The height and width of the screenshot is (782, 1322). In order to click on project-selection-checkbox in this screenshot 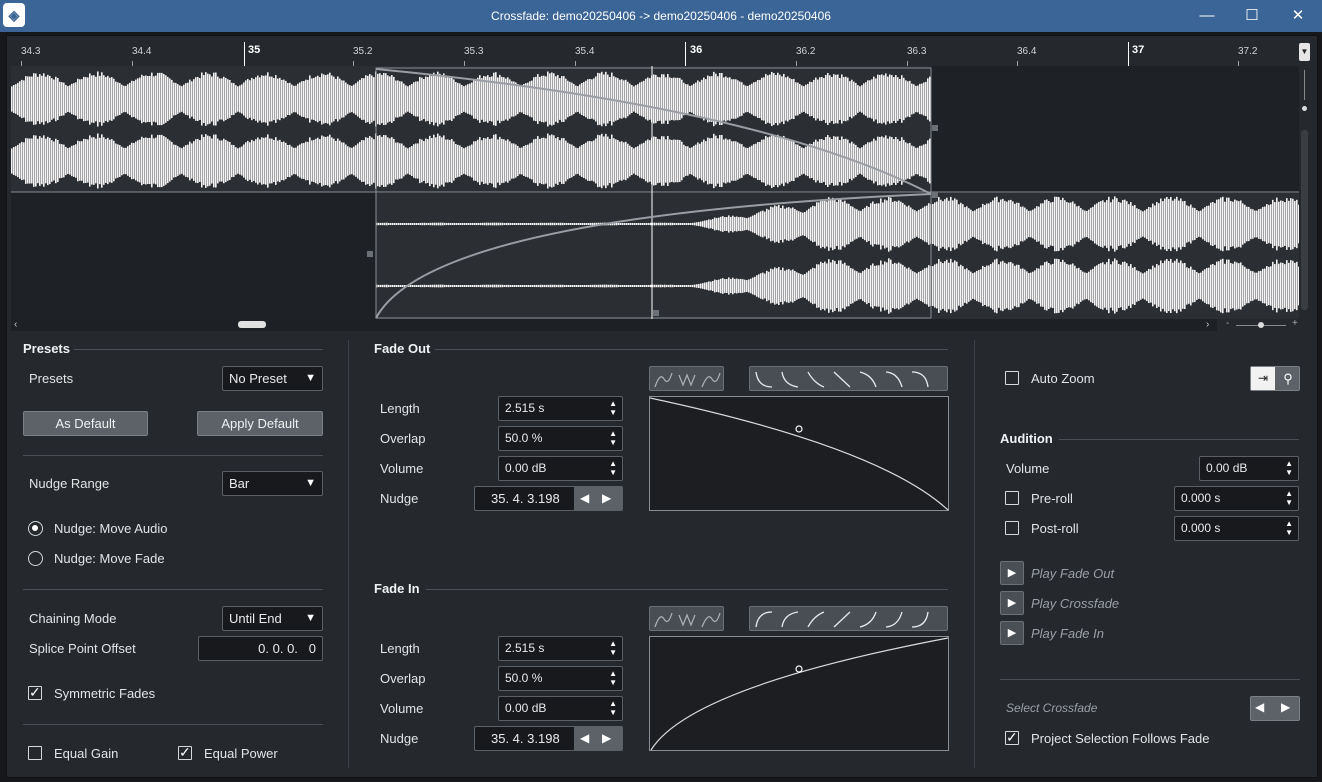, I will do `click(1012, 737)`.